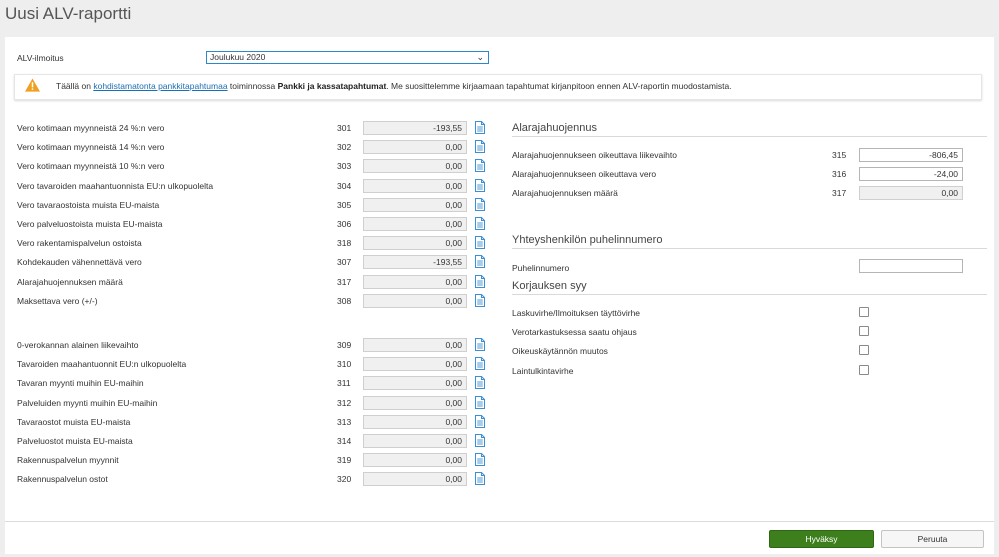 The width and height of the screenshot is (999, 557). What do you see at coordinates (749, 294) in the screenshot?
I see `correction-divider` at bounding box center [749, 294].